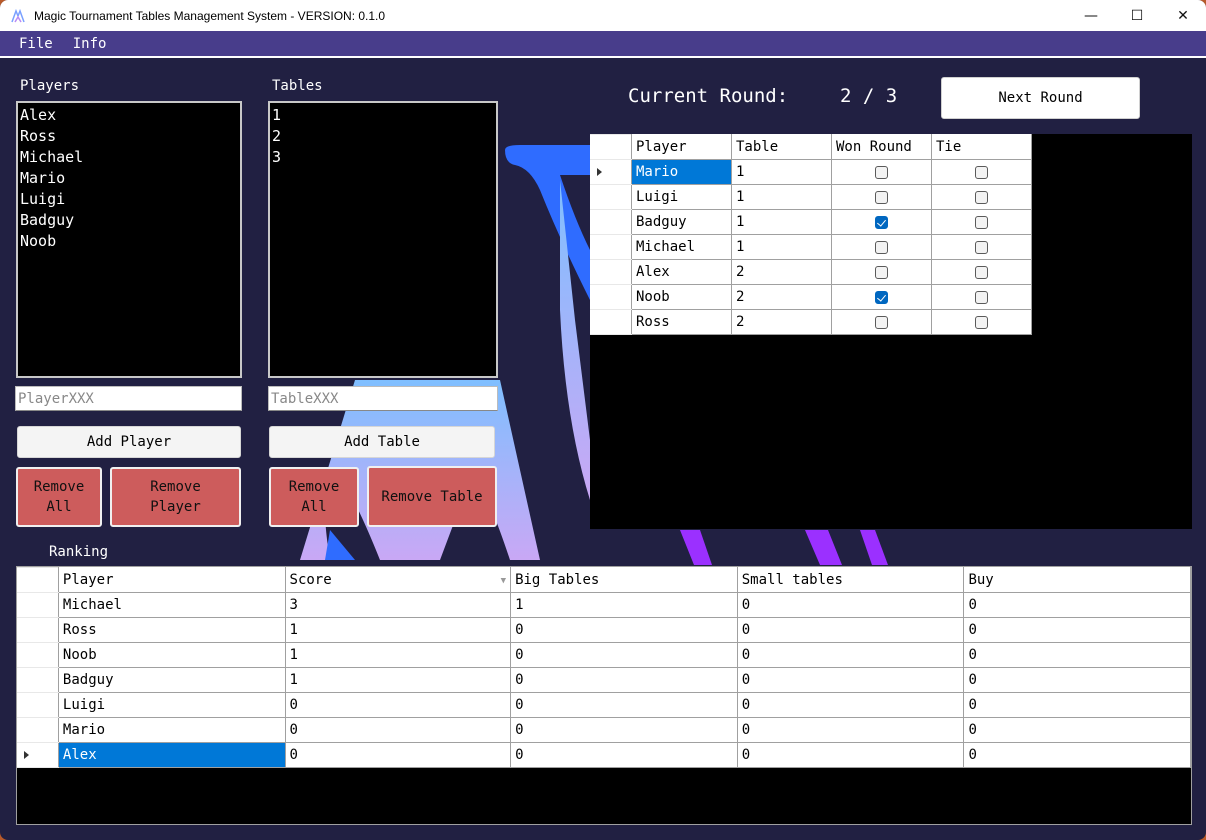 This screenshot has width=1206, height=840. I want to click on cell-player: Ross, so click(171, 630).